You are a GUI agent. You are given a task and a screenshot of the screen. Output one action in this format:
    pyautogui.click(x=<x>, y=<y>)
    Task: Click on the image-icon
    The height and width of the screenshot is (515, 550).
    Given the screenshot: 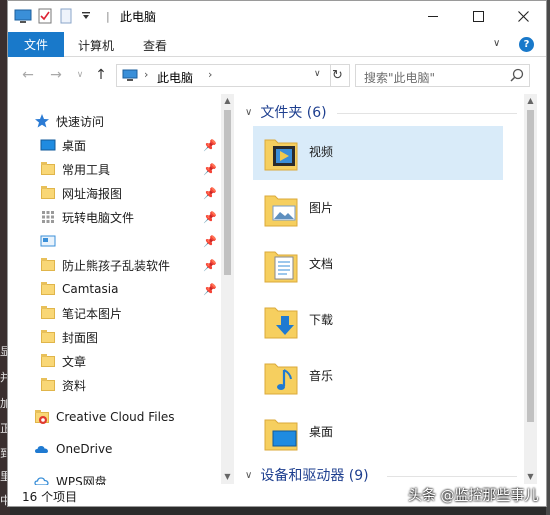 What is the action you would take?
    pyautogui.click(x=48, y=241)
    